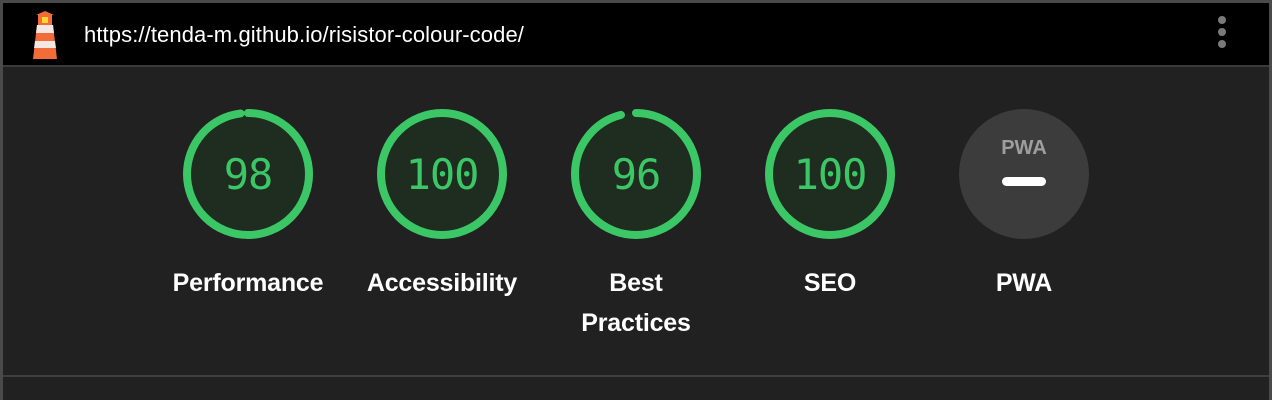 The image size is (1272, 400). I want to click on gauge-seo: 100 SEO, so click(830, 206).